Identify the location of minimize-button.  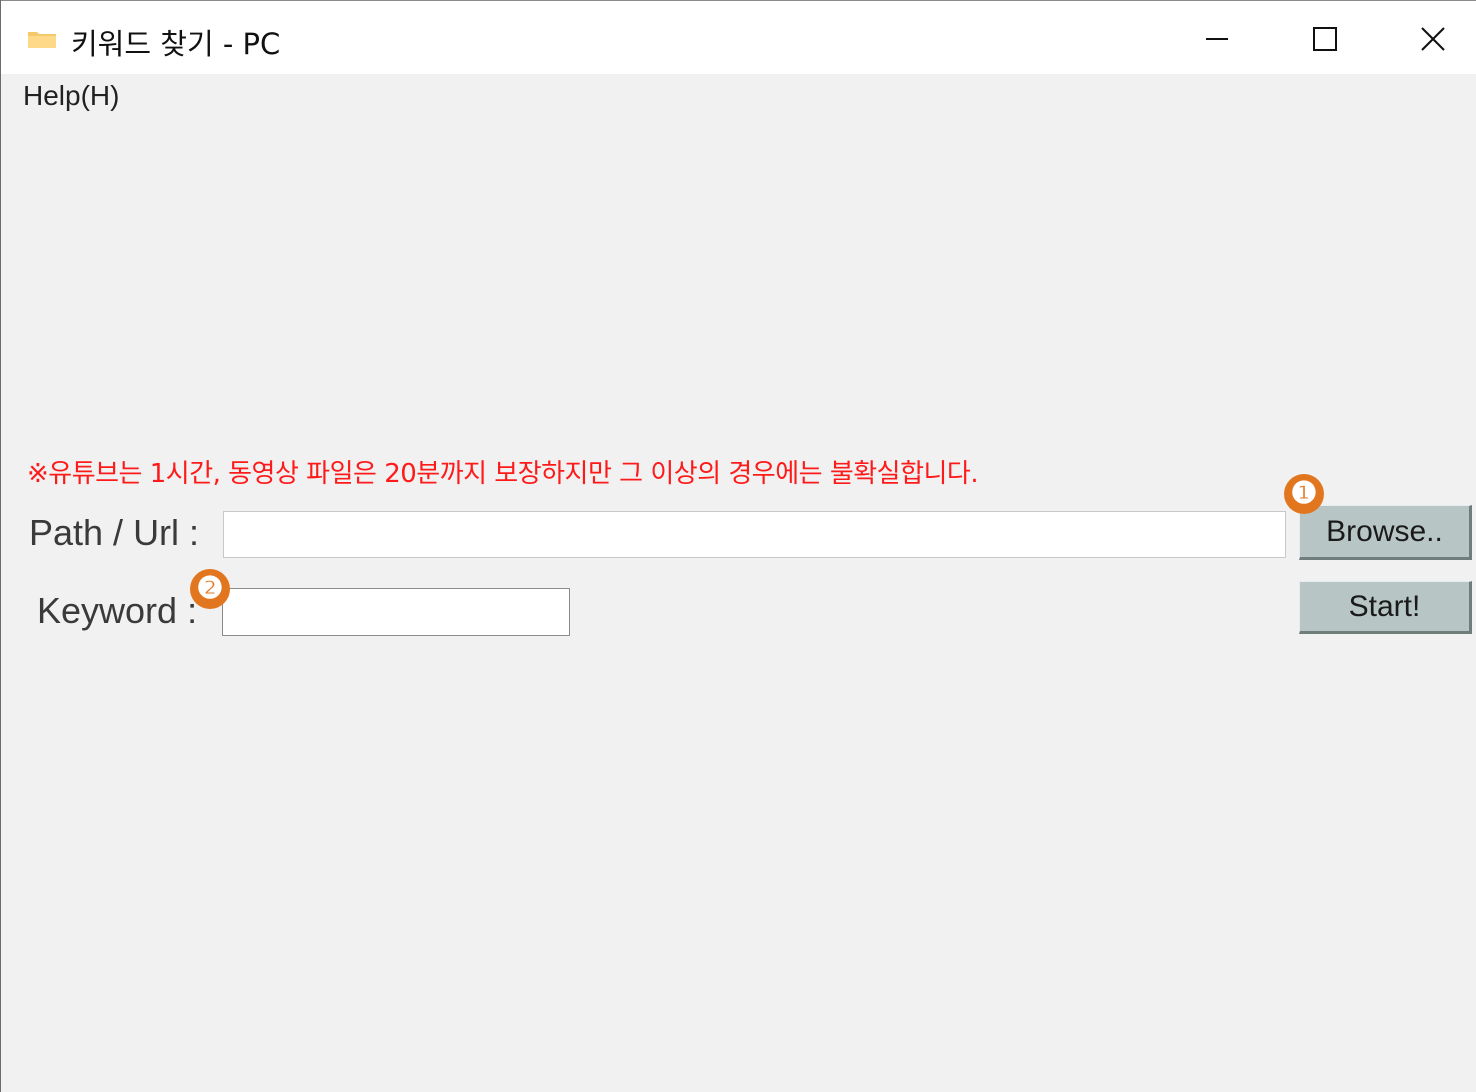
(1217, 38).